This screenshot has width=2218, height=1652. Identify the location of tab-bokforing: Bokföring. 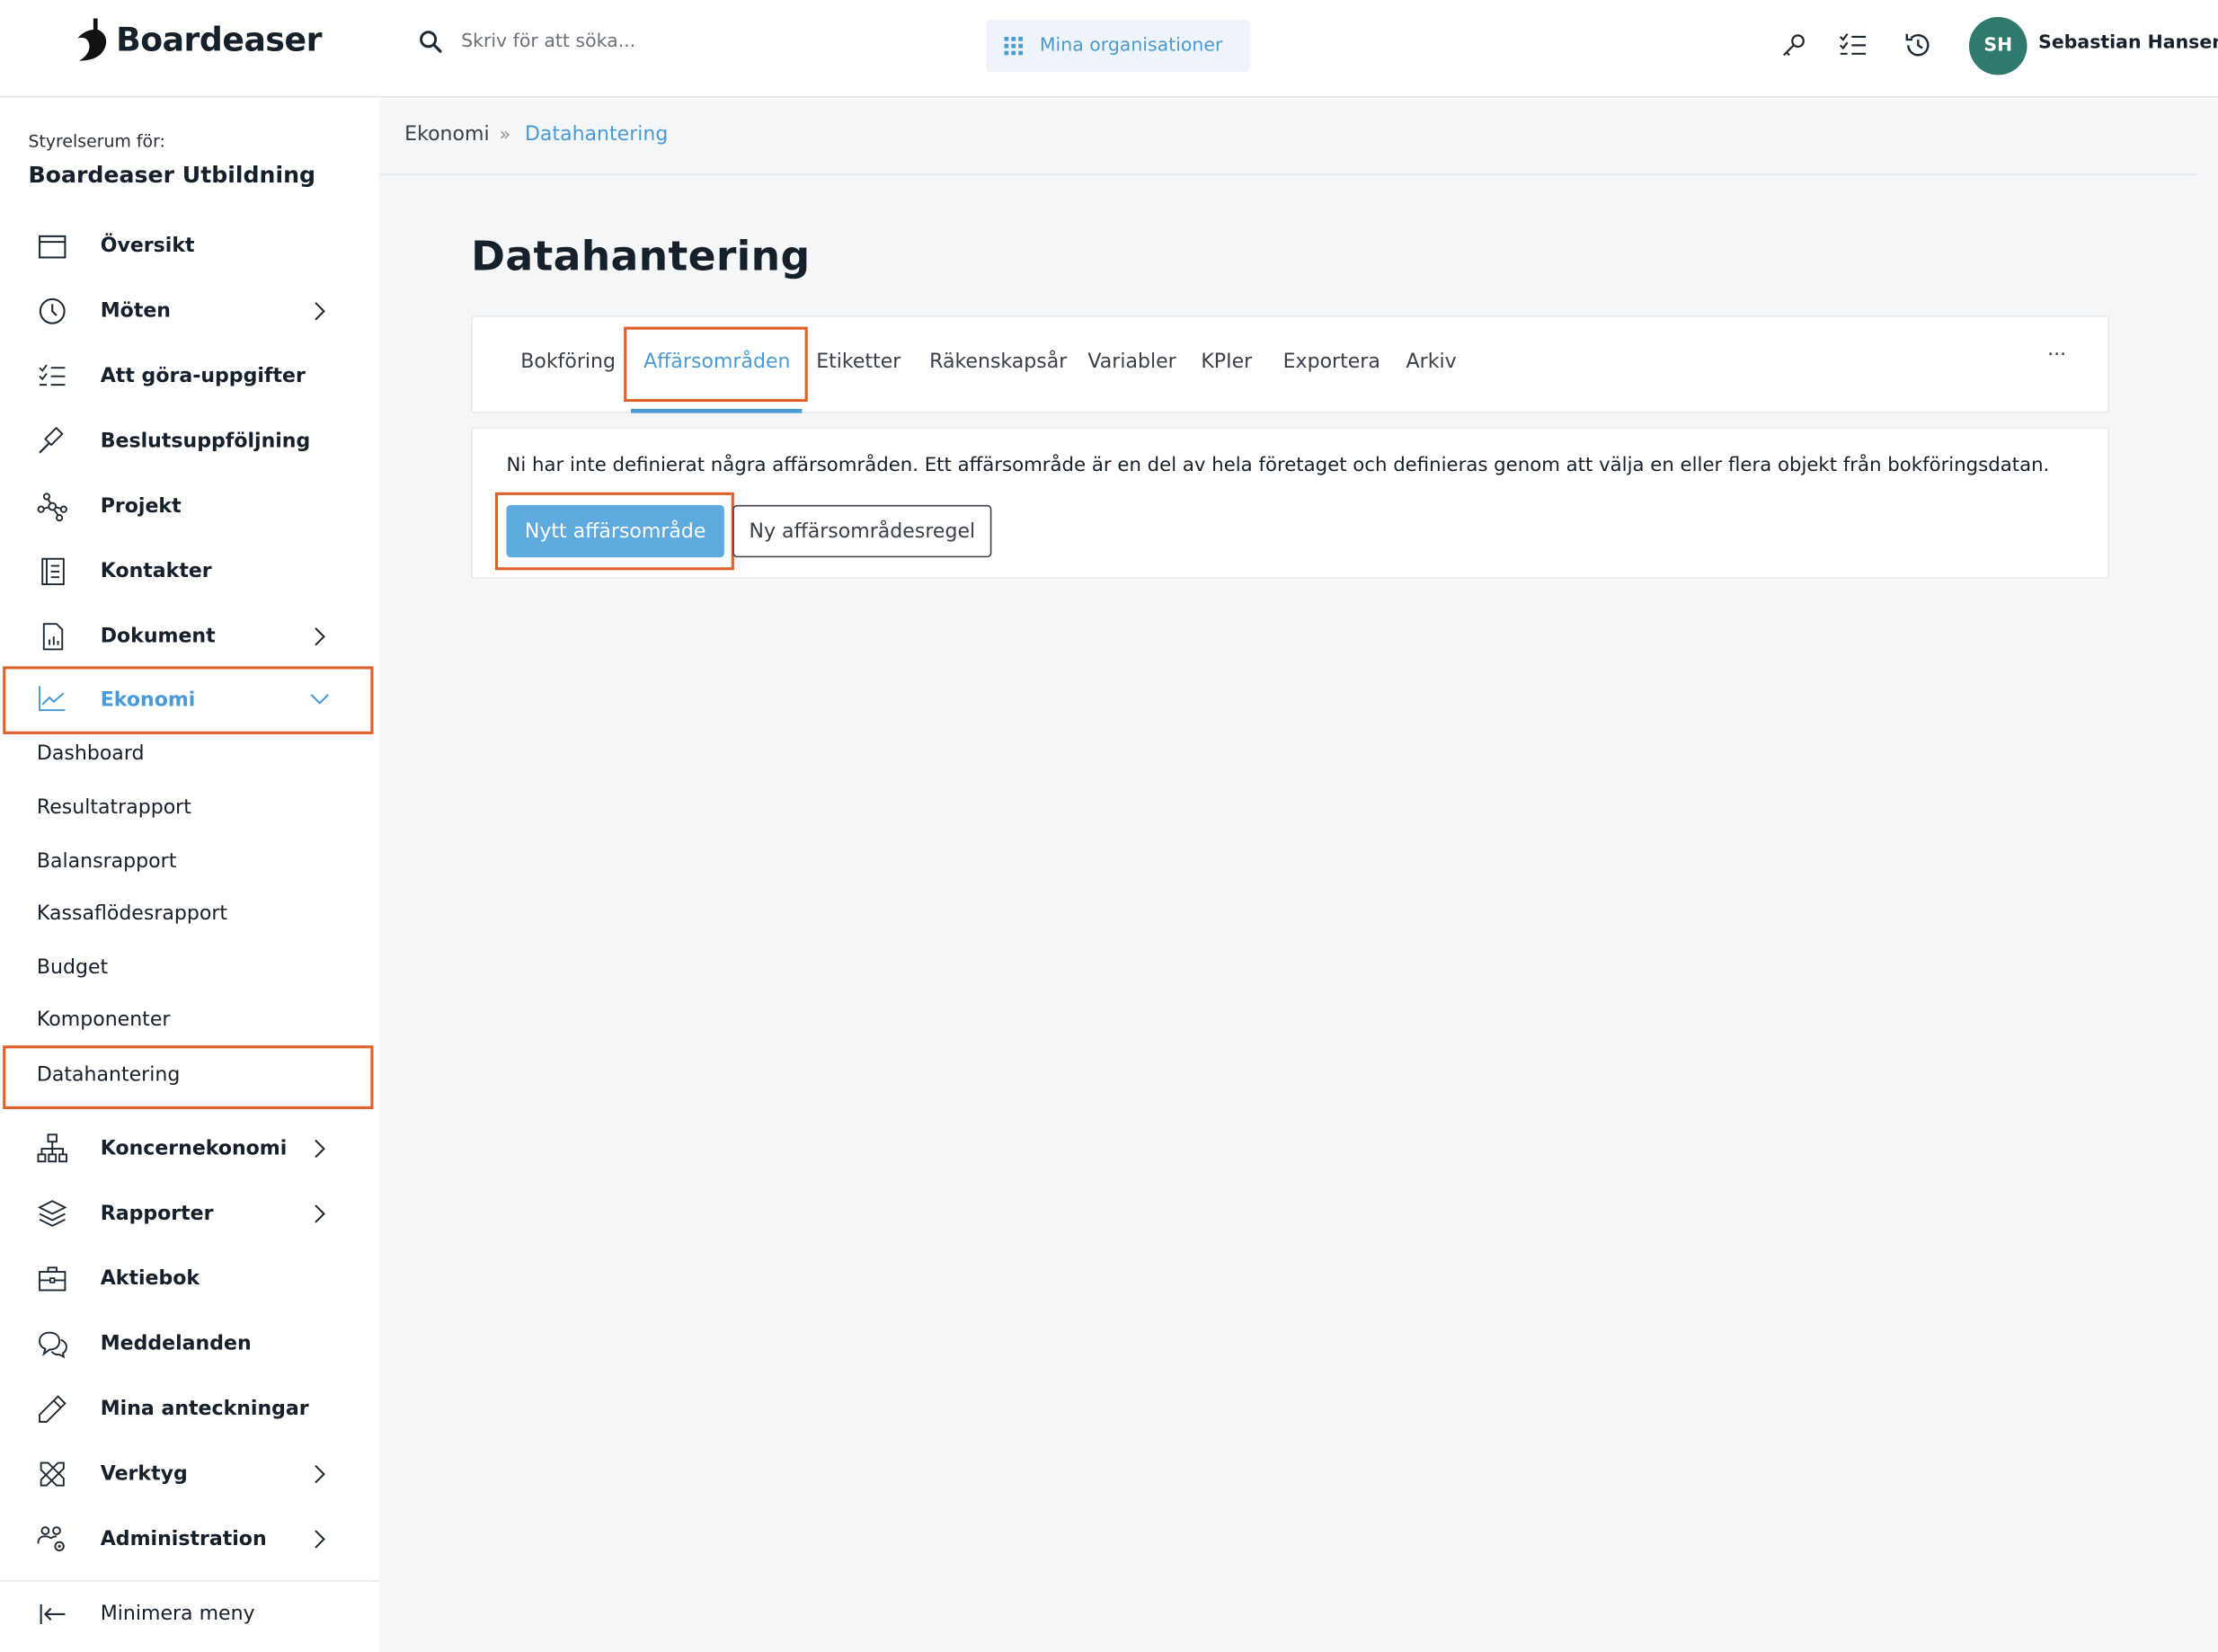
(568, 362).